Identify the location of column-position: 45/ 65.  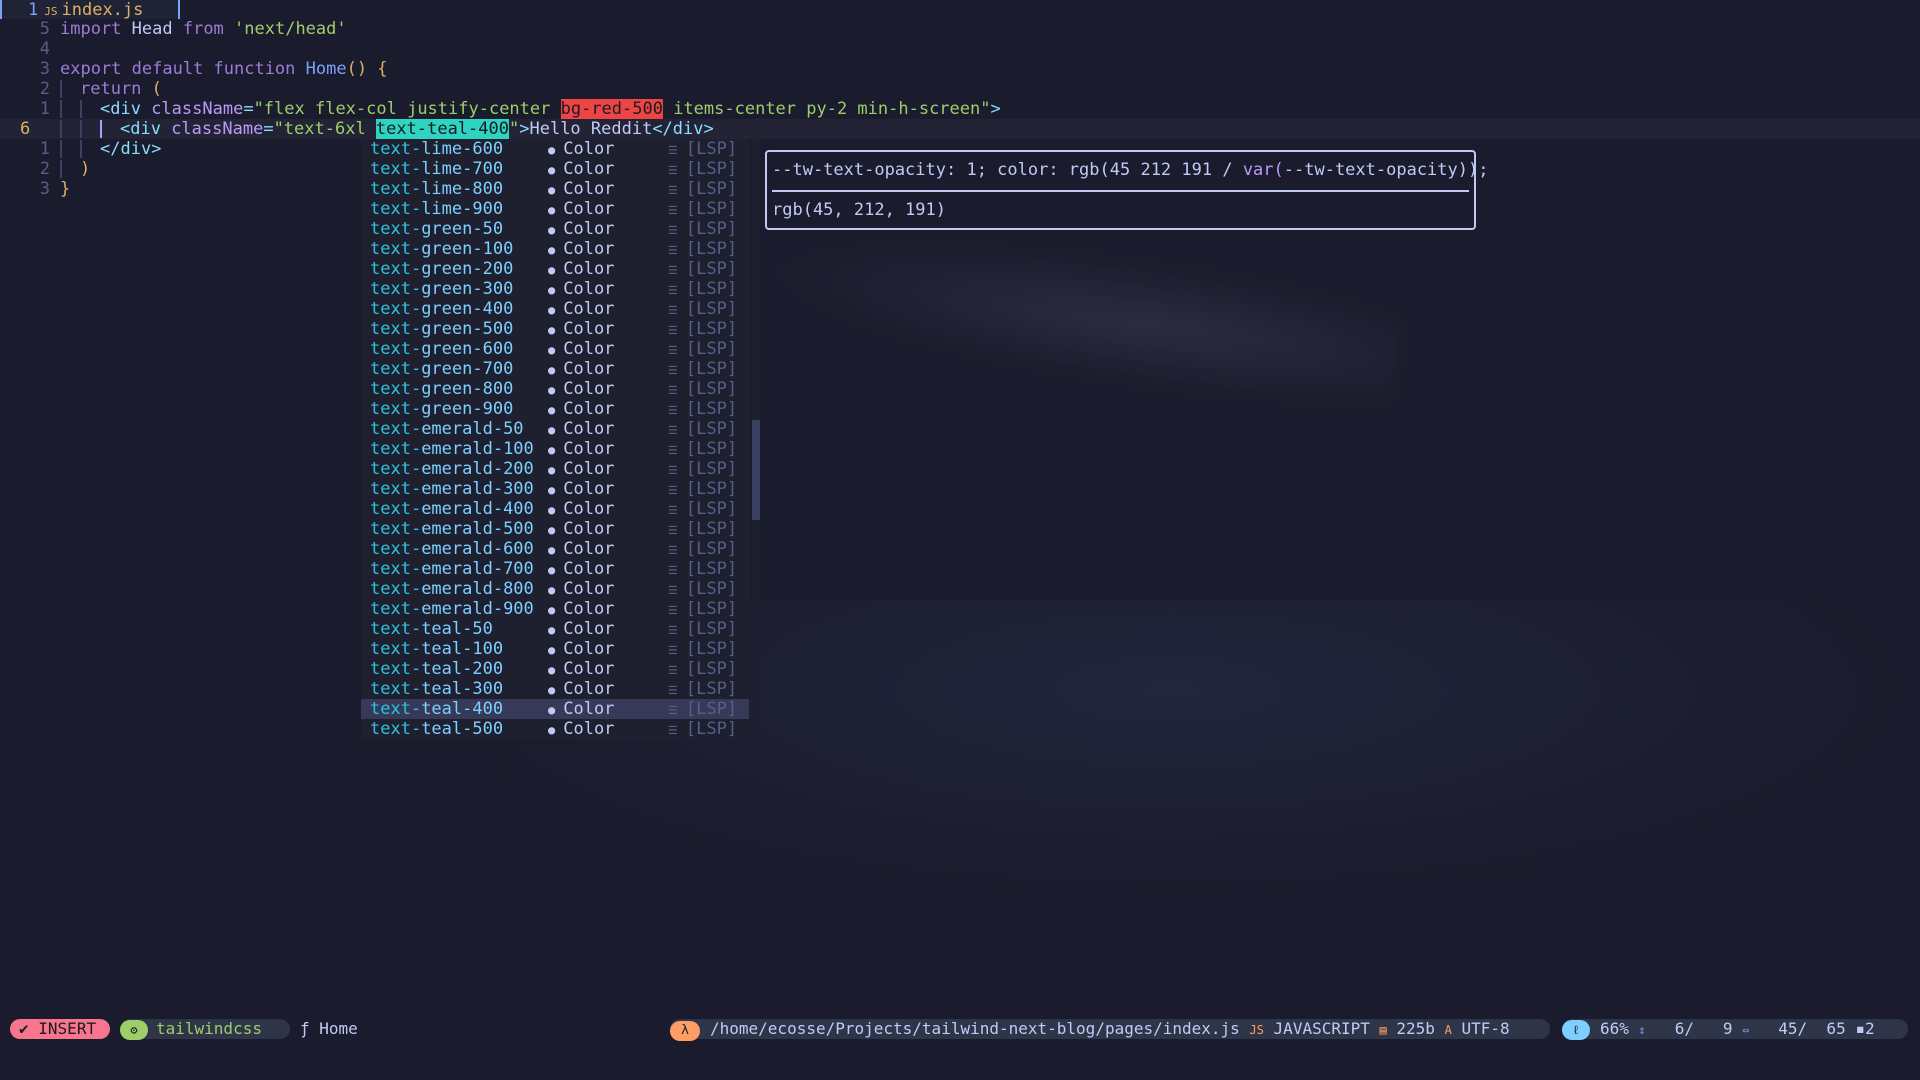
(1812, 1028).